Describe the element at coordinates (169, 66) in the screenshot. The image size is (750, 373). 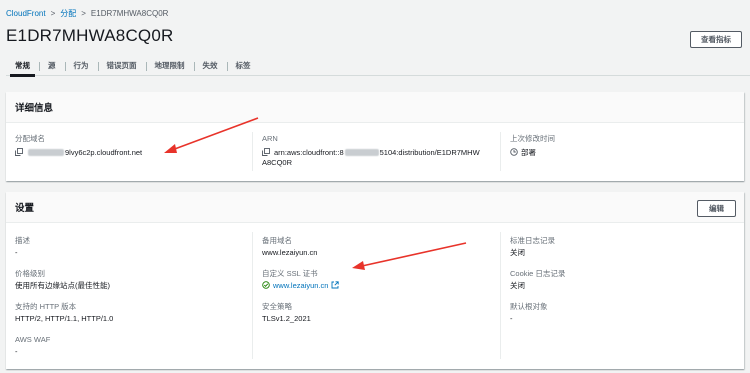
I see `tab-geo-restrictions: 地理限制` at that location.